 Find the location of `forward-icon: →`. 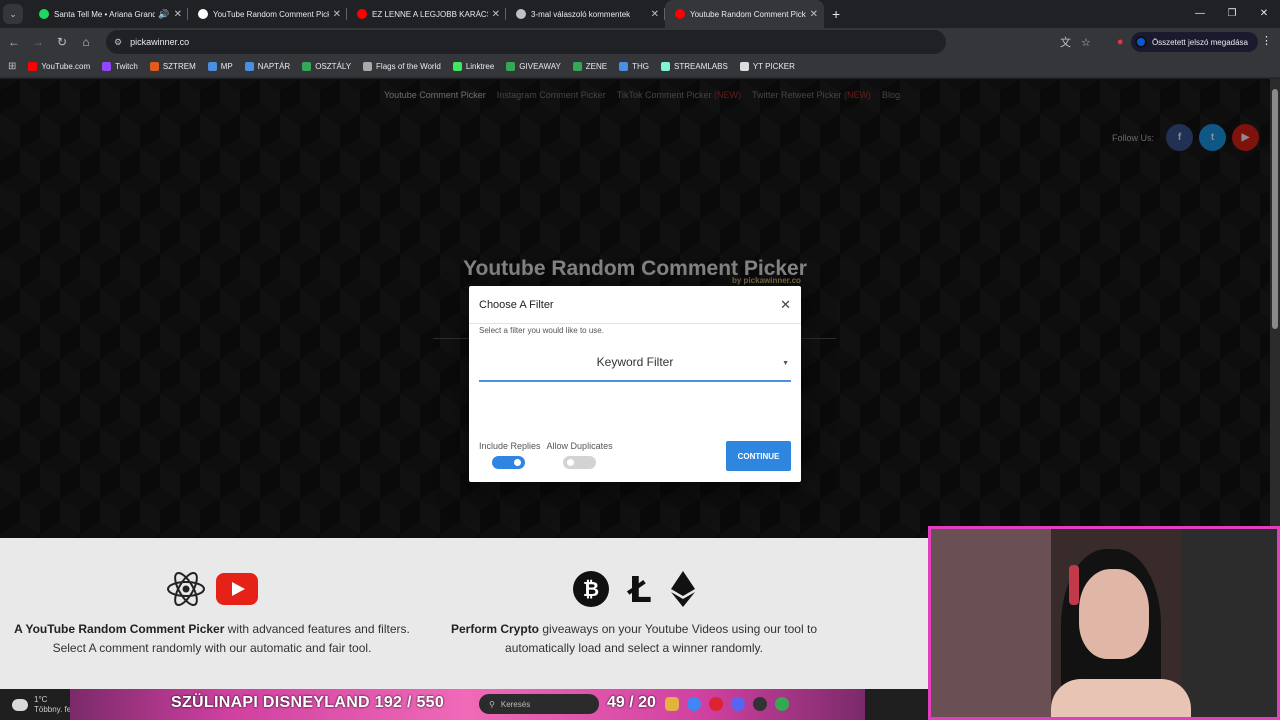

forward-icon: → is located at coordinates (38, 42).